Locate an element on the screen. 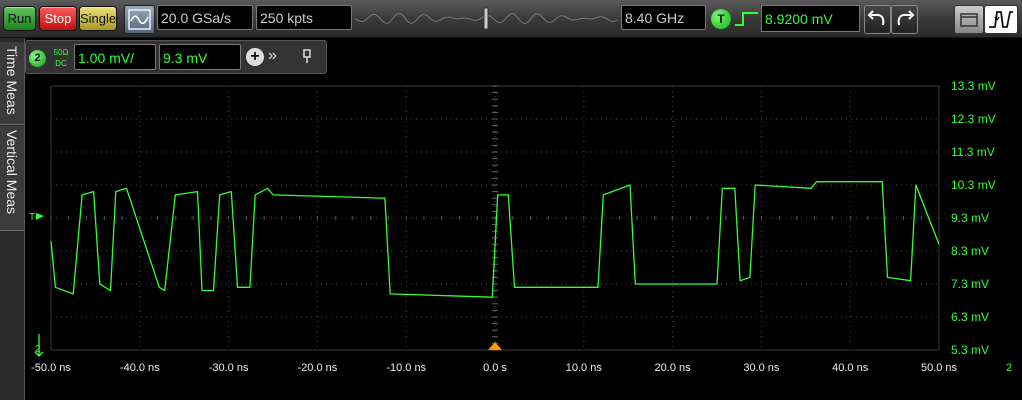  autoscale-icon is located at coordinates (139, 19).